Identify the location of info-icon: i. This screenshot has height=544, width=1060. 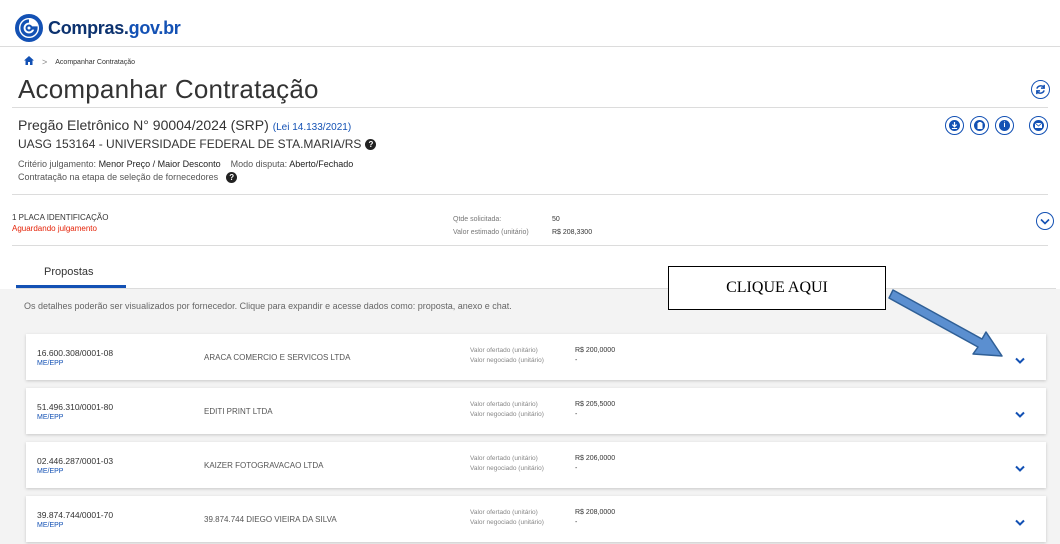
(1004, 125).